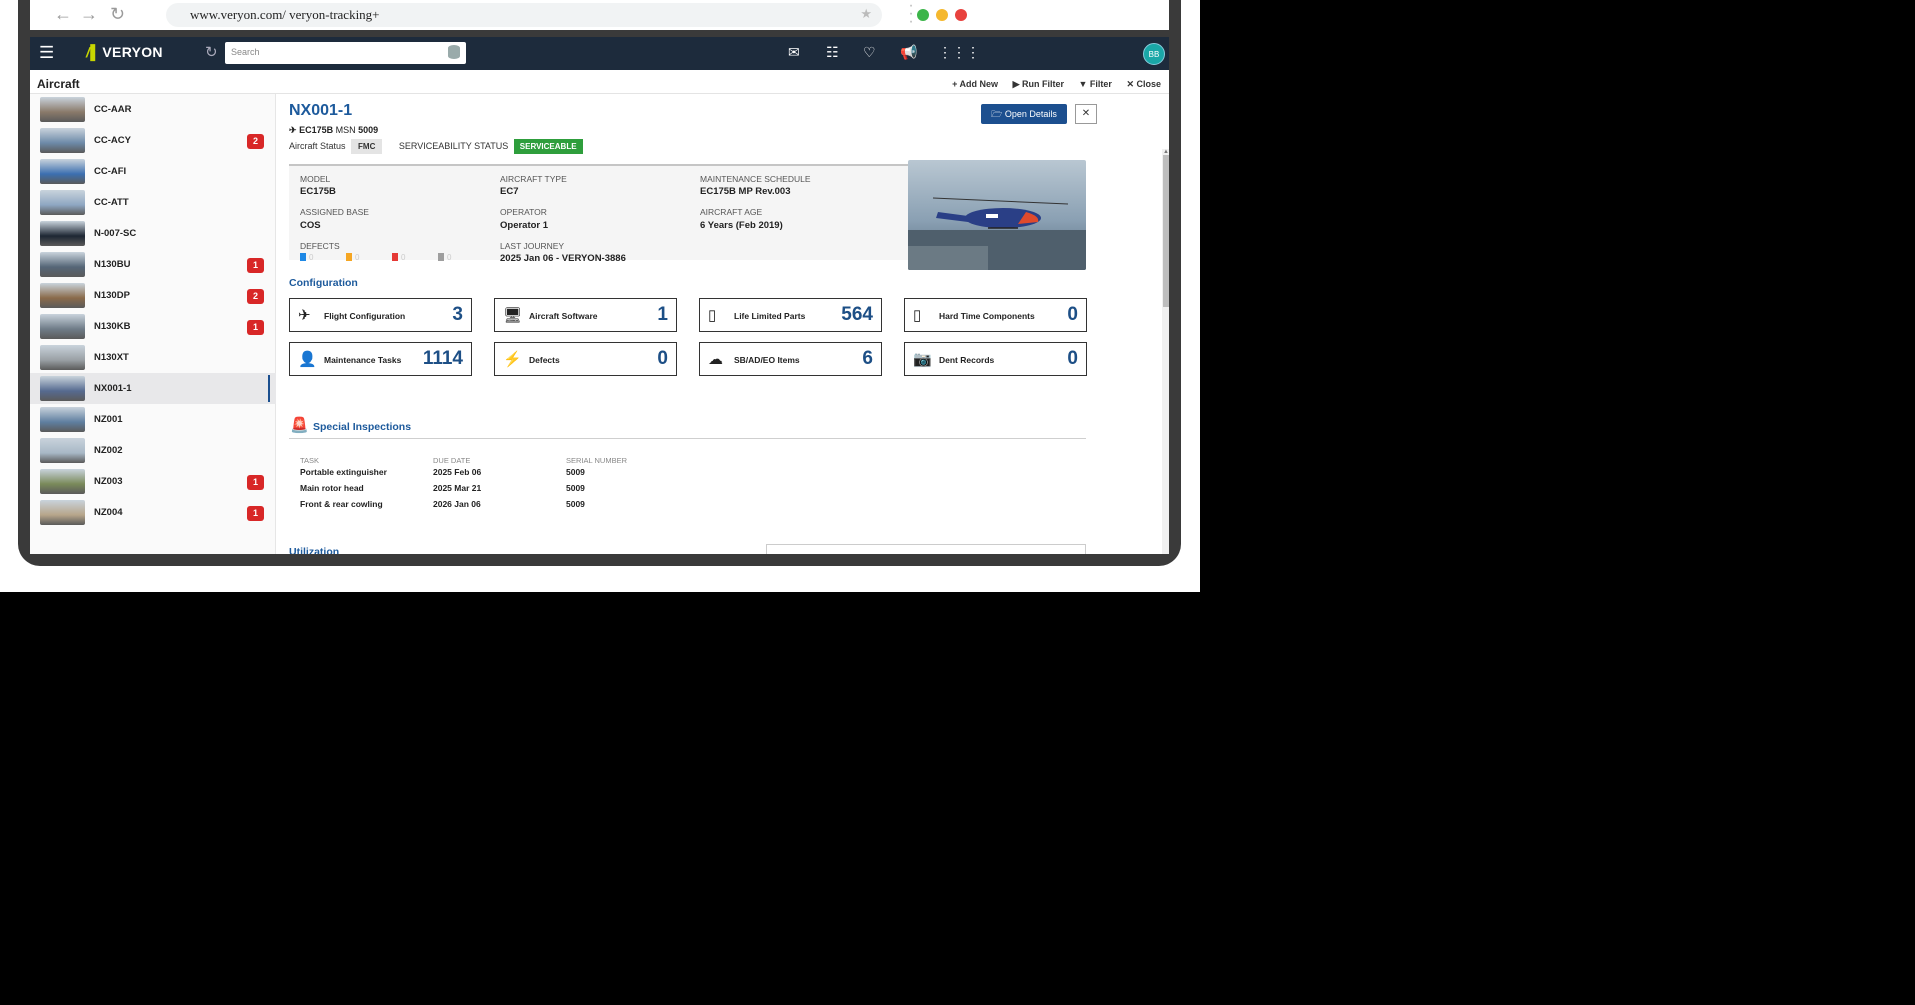  I want to click on window-minimize-light, so click(942, 15).